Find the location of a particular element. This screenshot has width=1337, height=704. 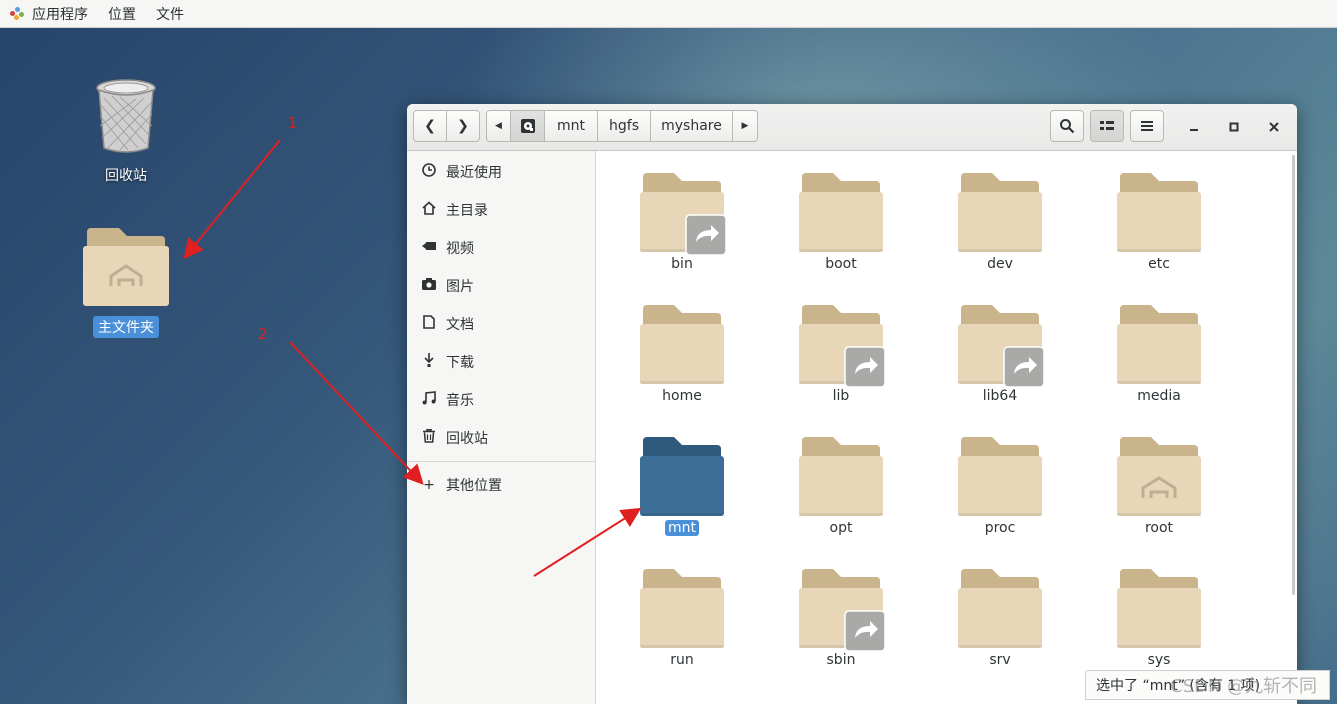

crumb-mnt: mnt is located at coordinates (571, 126).